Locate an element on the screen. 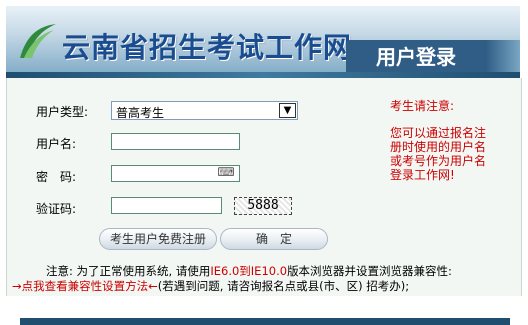  register-button: 考生用户免费注册 is located at coordinates (158, 239).